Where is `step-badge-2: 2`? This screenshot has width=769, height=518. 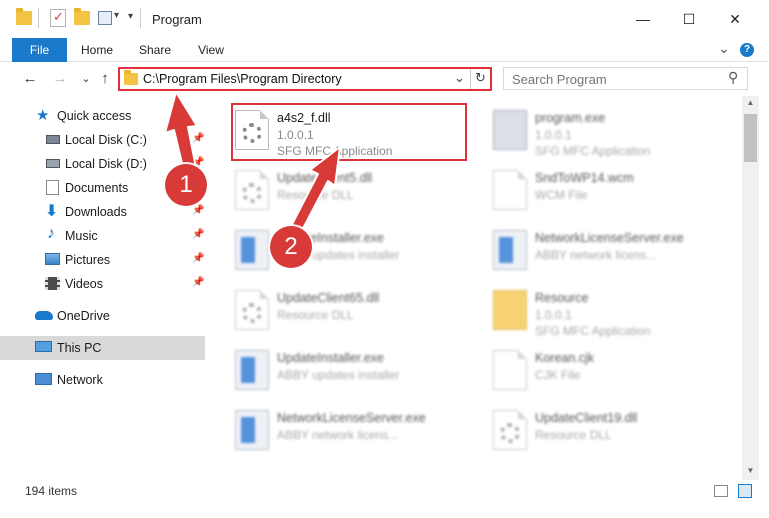
step-badge-2: 2 is located at coordinates (291, 247).